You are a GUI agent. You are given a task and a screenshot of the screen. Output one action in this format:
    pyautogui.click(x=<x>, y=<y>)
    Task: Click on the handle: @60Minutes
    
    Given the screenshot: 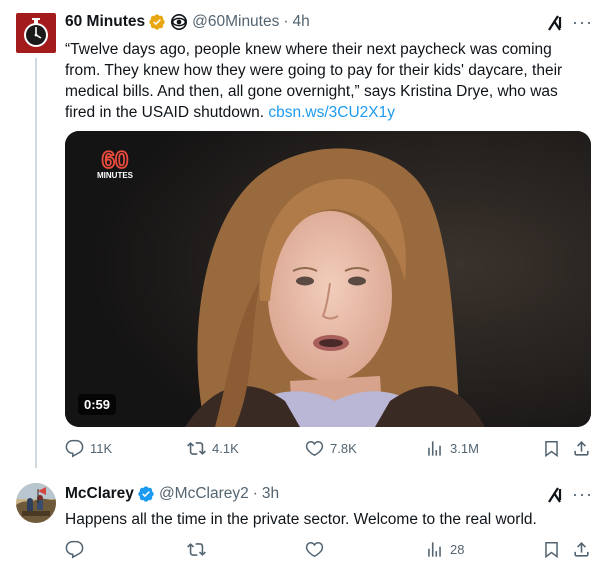 What is the action you would take?
    pyautogui.click(x=235, y=22)
    